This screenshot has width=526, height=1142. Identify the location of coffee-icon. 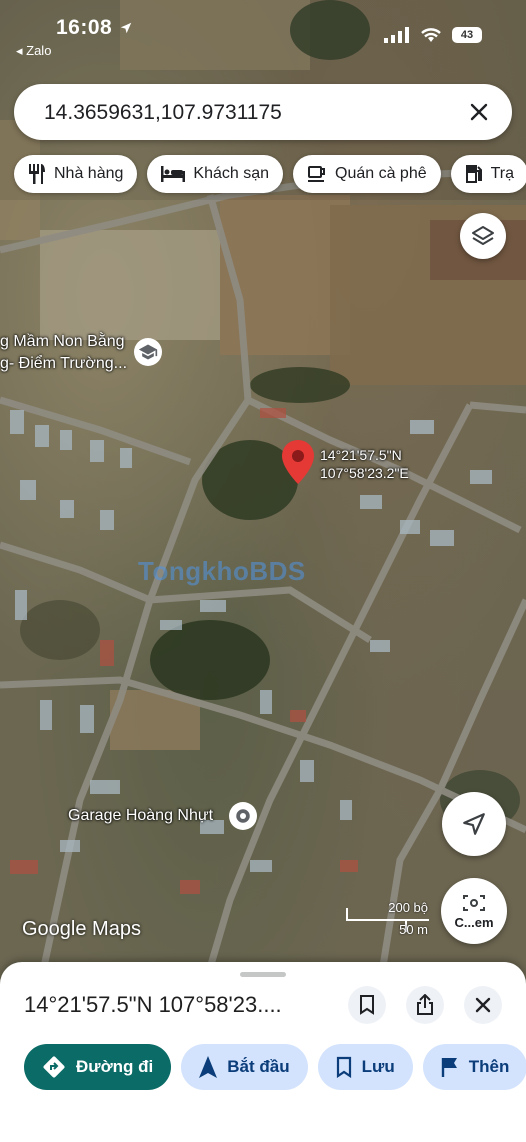
(316, 174).